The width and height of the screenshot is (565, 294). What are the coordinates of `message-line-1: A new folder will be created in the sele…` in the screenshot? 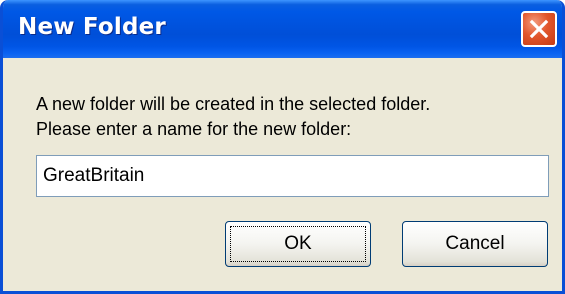 It's located at (233, 104).